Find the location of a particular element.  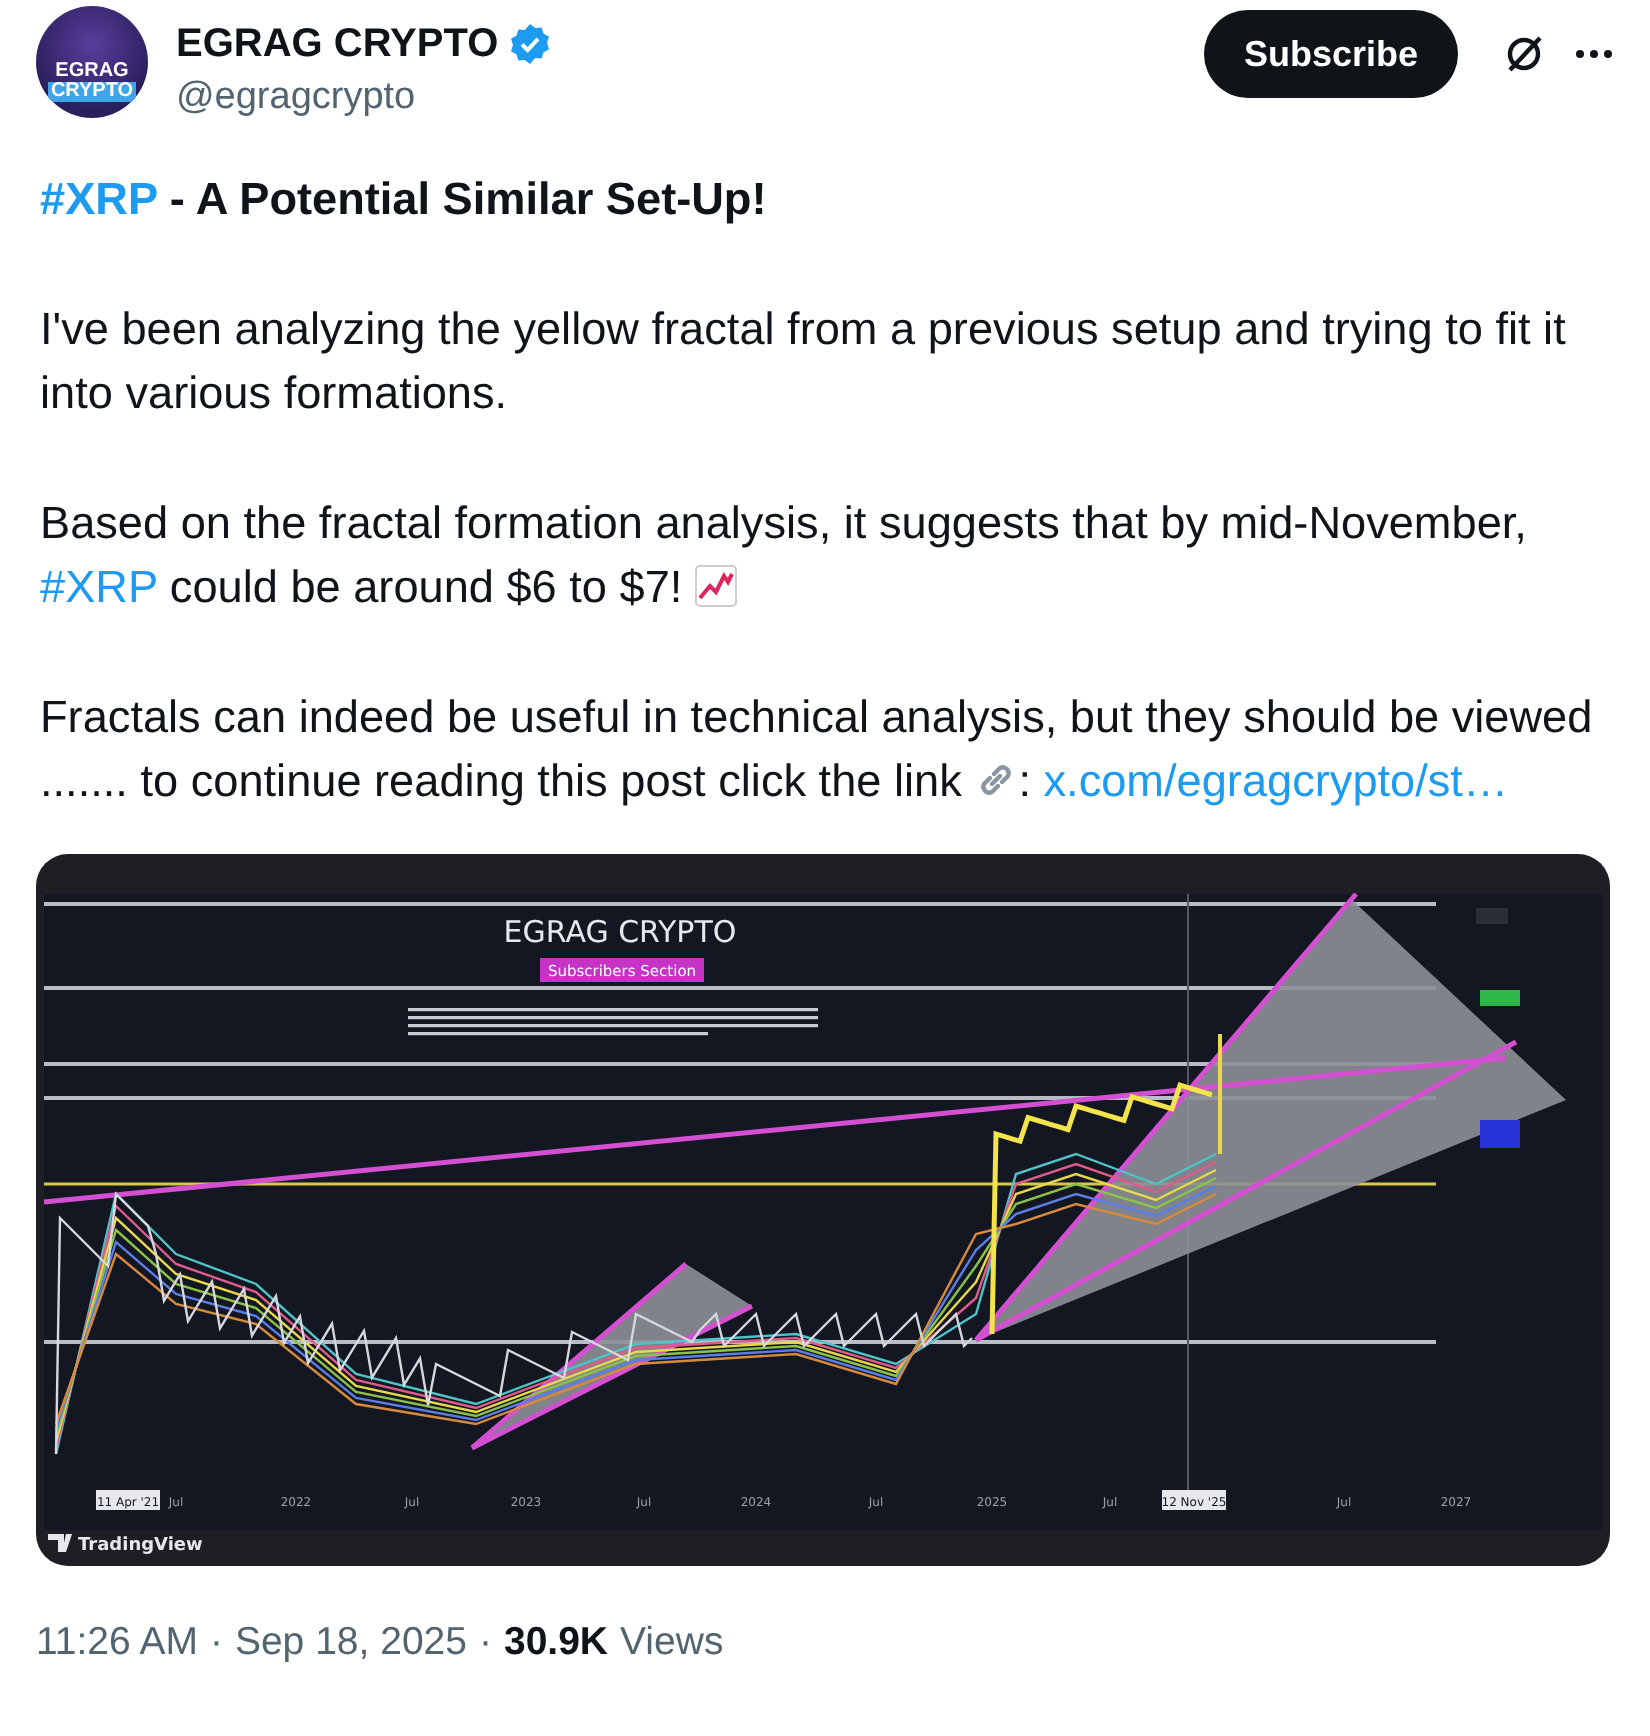

author-name: EGRAG CRYPTO is located at coordinates (337, 44).